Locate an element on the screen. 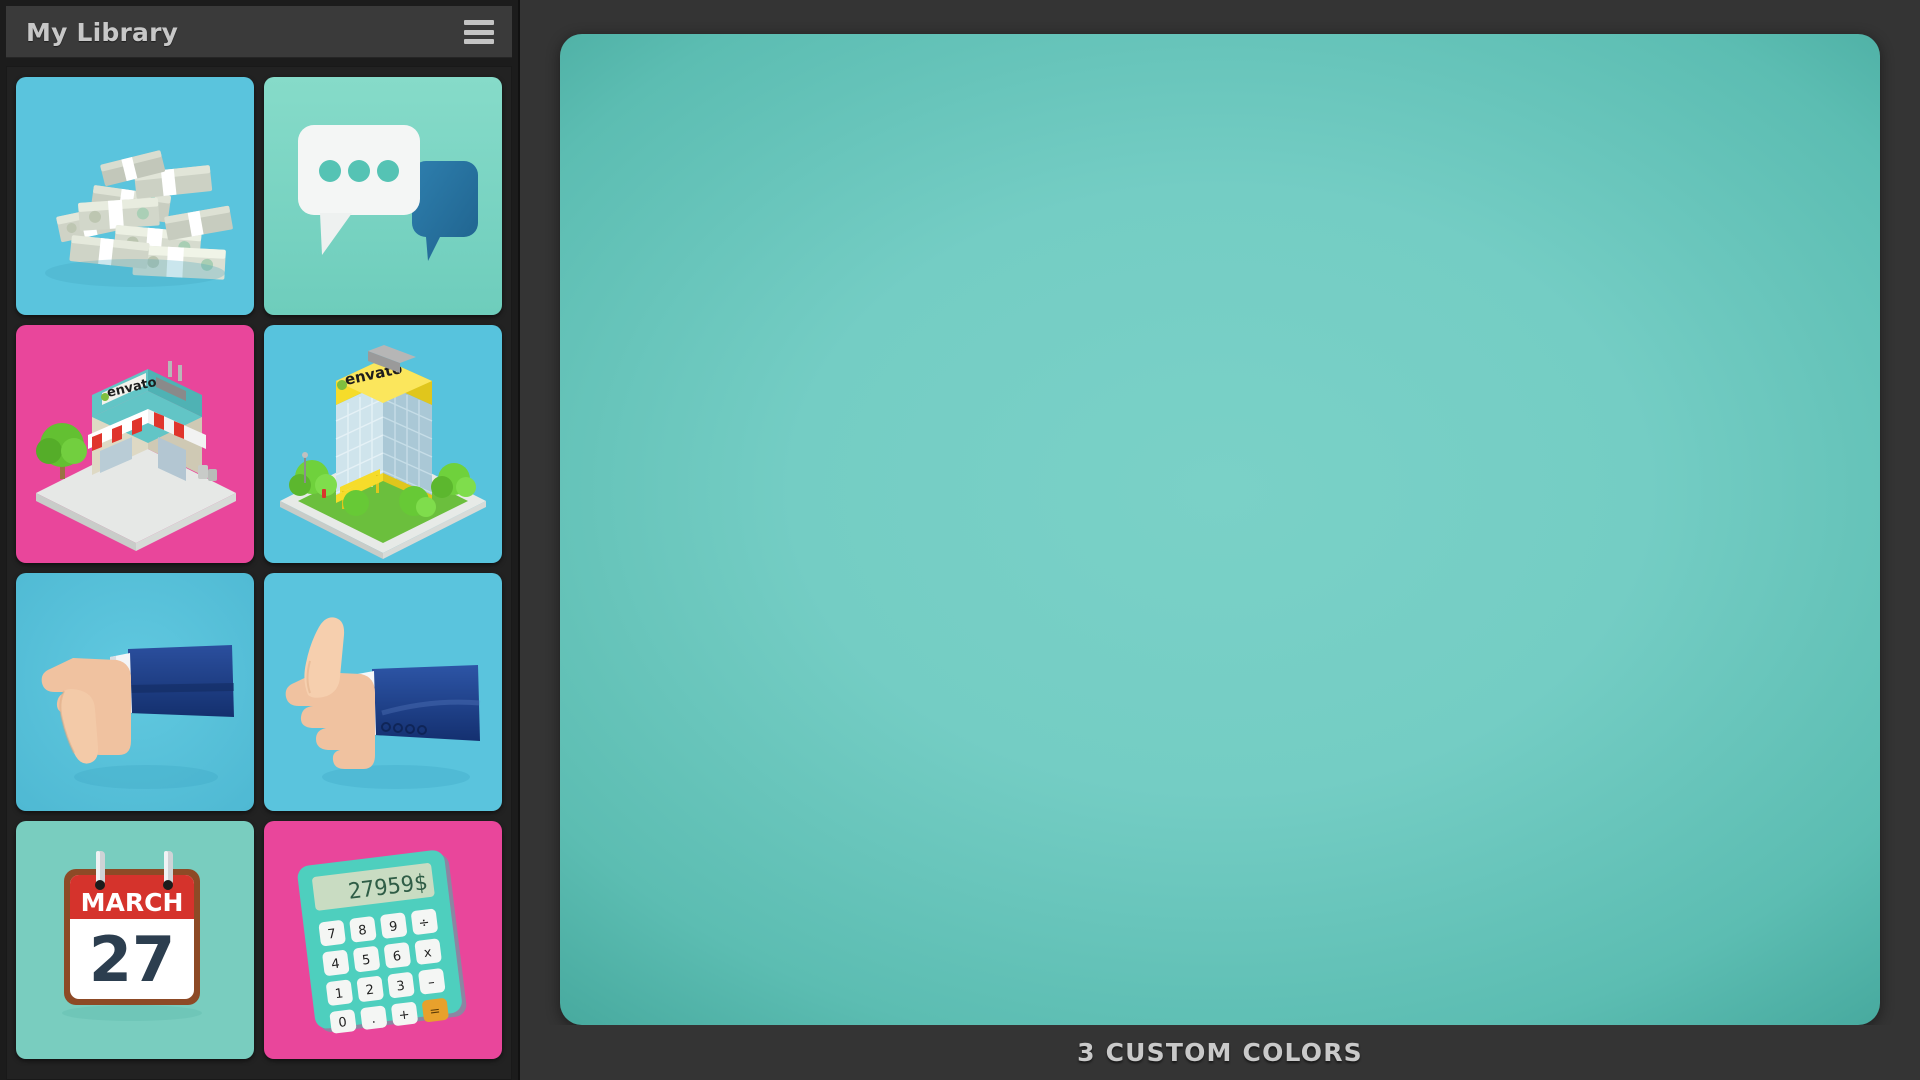 This screenshot has width=1920, height=1080. library-item-thumbs-up-hand is located at coordinates (383, 692).